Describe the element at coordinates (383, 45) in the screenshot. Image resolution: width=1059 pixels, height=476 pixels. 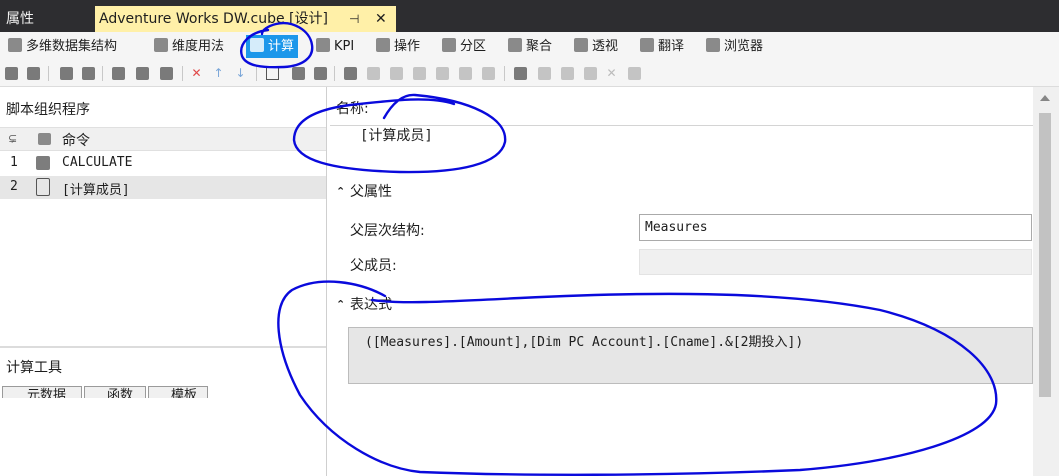
I see `actions-icon` at that location.